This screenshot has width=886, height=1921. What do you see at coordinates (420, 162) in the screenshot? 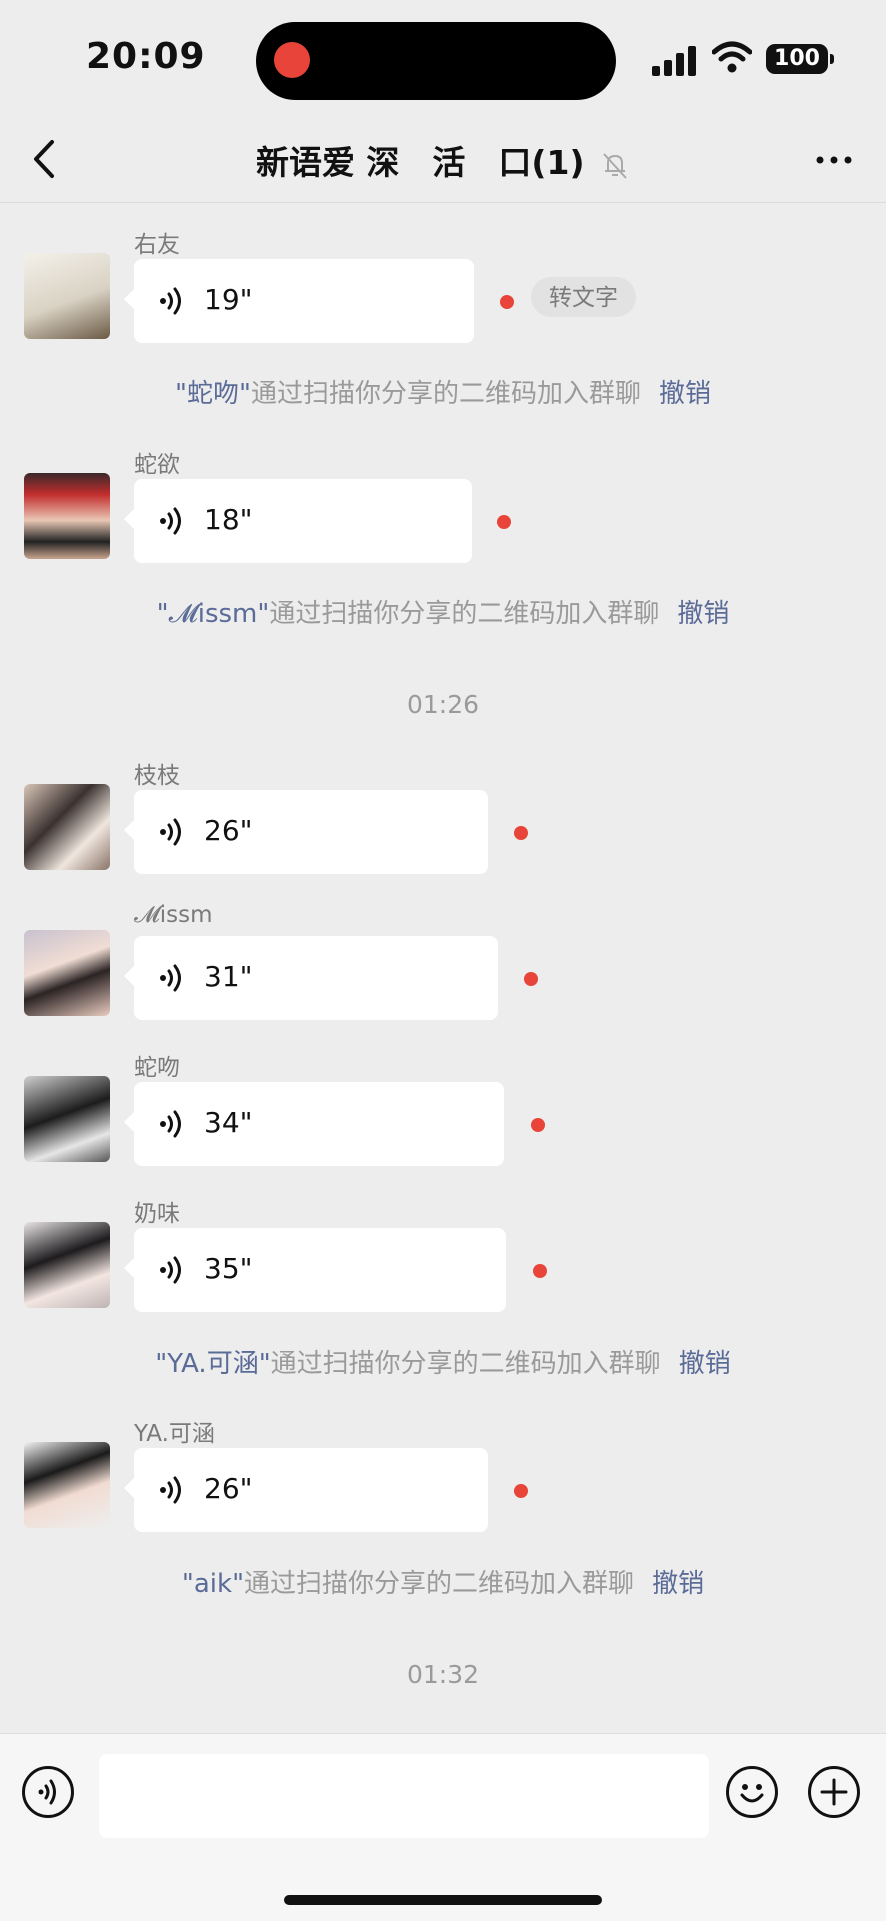
I see `chat-title-text: 新语爱 深 活 口(1)` at bounding box center [420, 162].